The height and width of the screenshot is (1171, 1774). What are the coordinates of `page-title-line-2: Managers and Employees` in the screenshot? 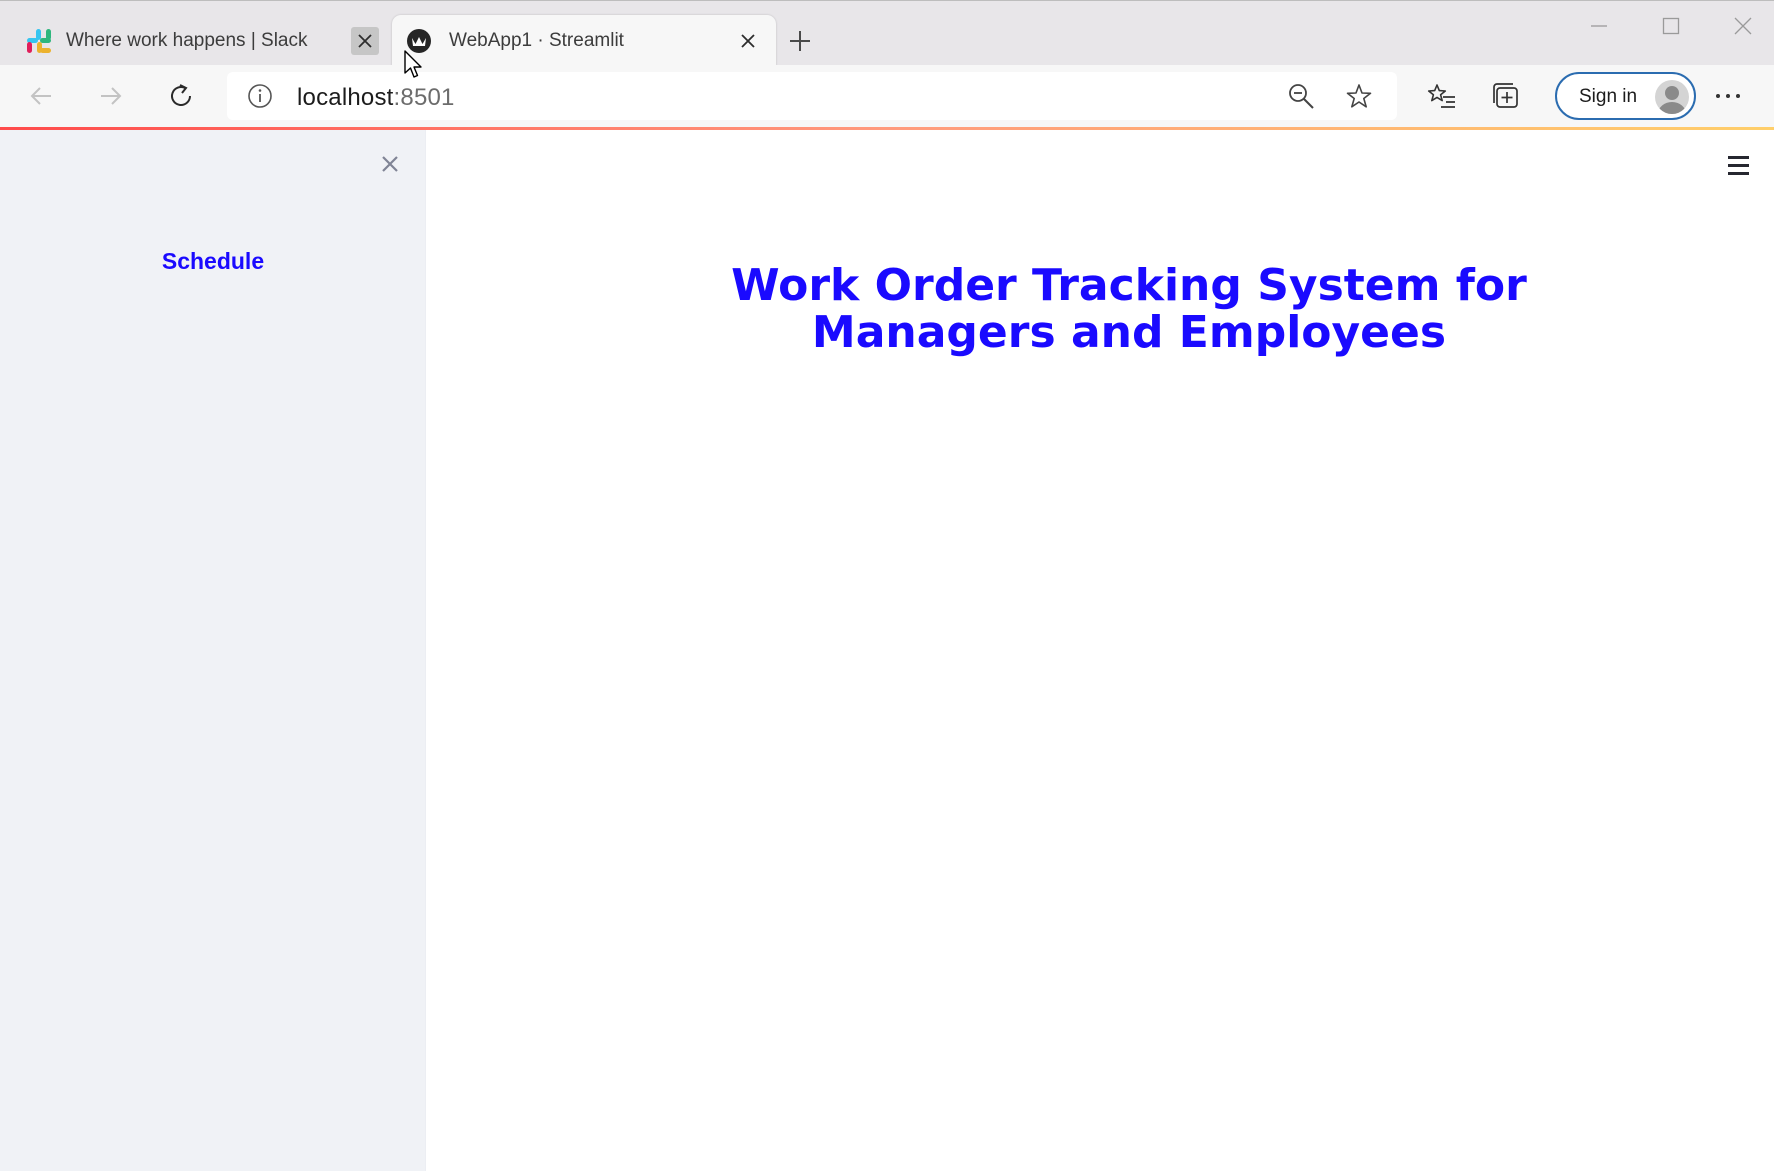 It's located at (1129, 332).